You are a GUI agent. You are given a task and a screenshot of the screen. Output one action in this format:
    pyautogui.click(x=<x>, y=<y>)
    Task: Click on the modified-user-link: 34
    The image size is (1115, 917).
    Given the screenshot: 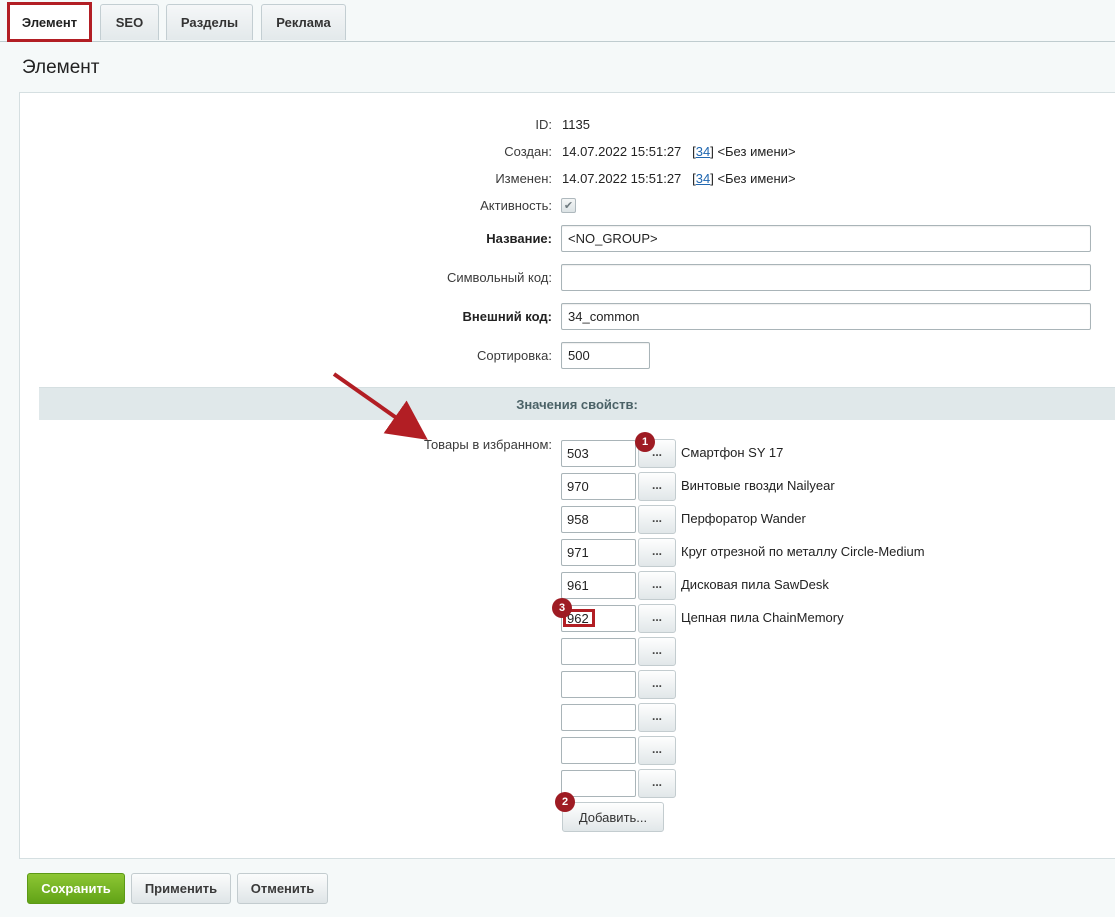 What is the action you would take?
    pyautogui.click(x=703, y=178)
    